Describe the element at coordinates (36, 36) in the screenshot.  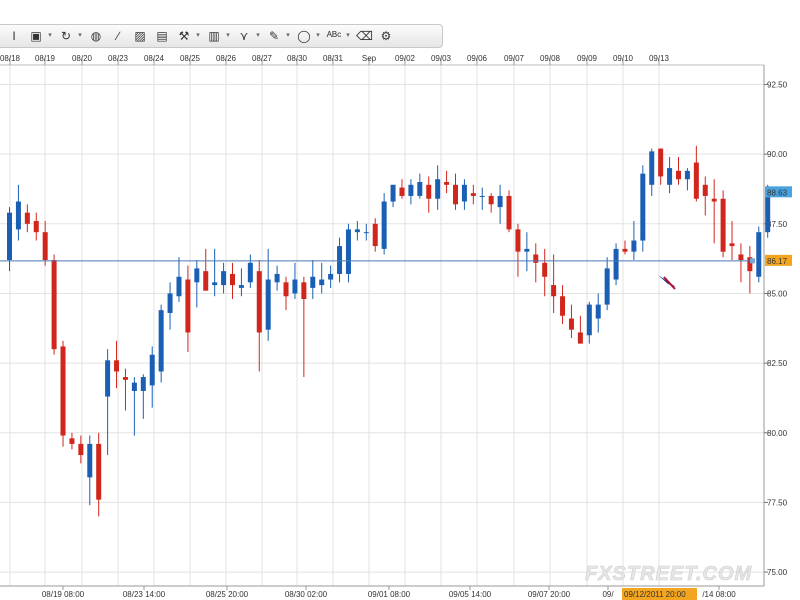
I see `chart-properties-icon: ▣` at that location.